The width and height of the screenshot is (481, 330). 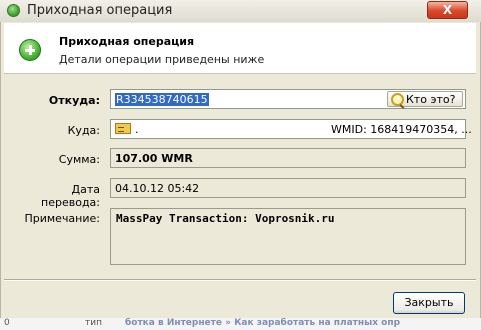 I want to click on to-purse-value: ., so click(x=137, y=129).